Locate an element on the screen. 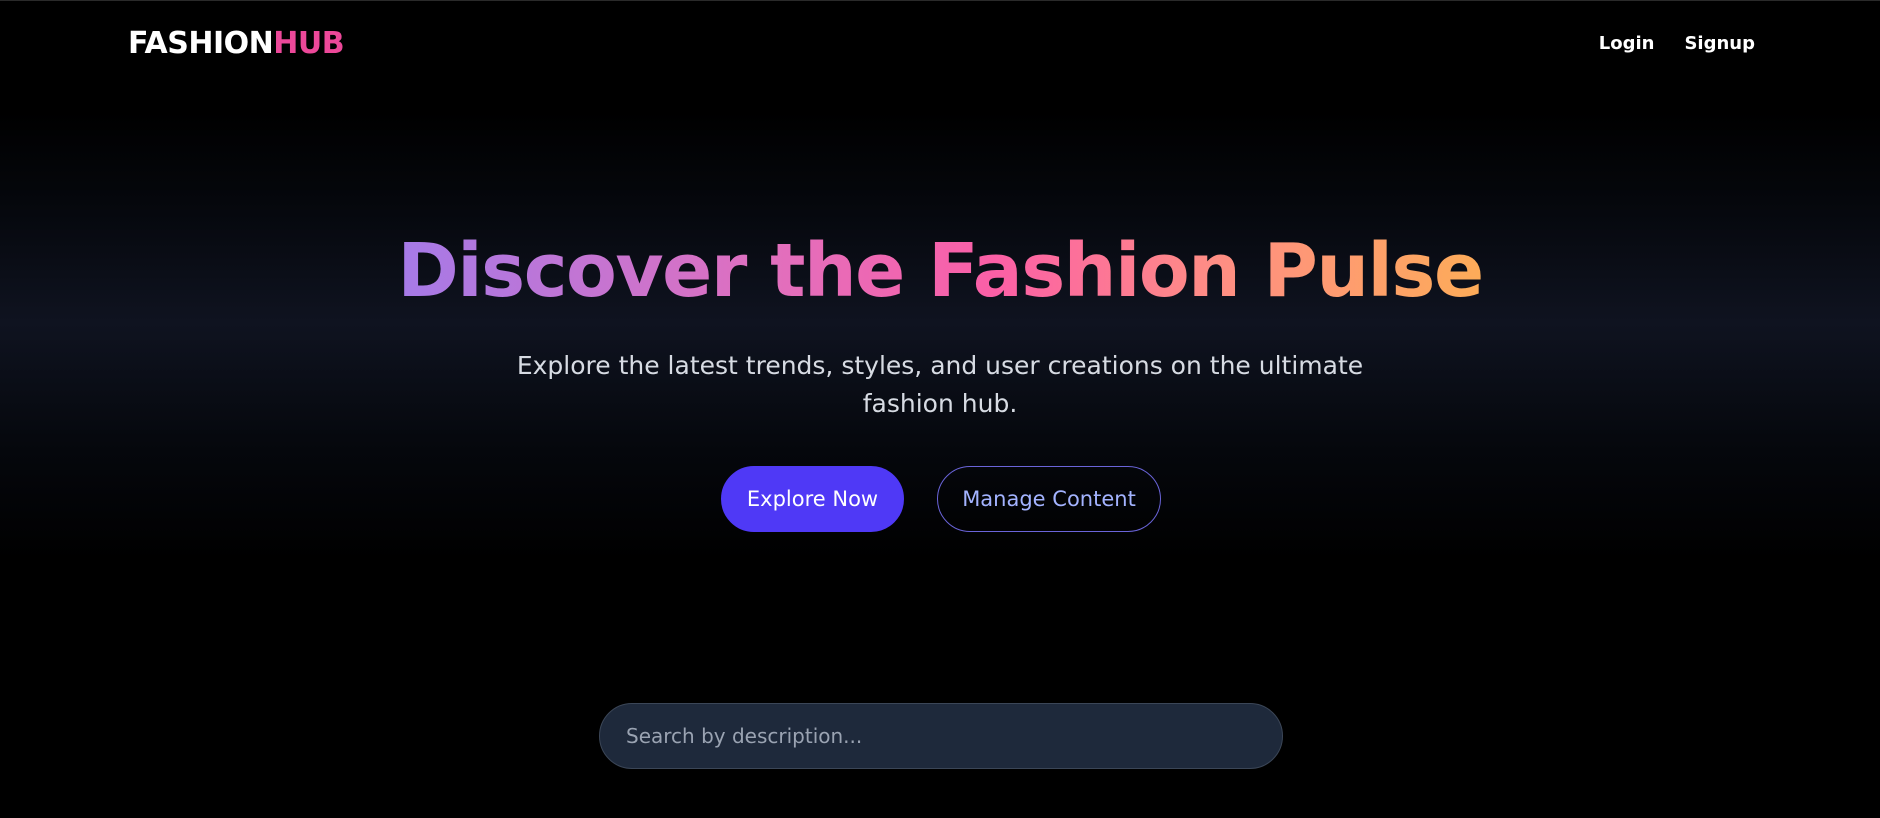  hero-title-text: Discover the Fashion Pulse is located at coordinates (940, 271).